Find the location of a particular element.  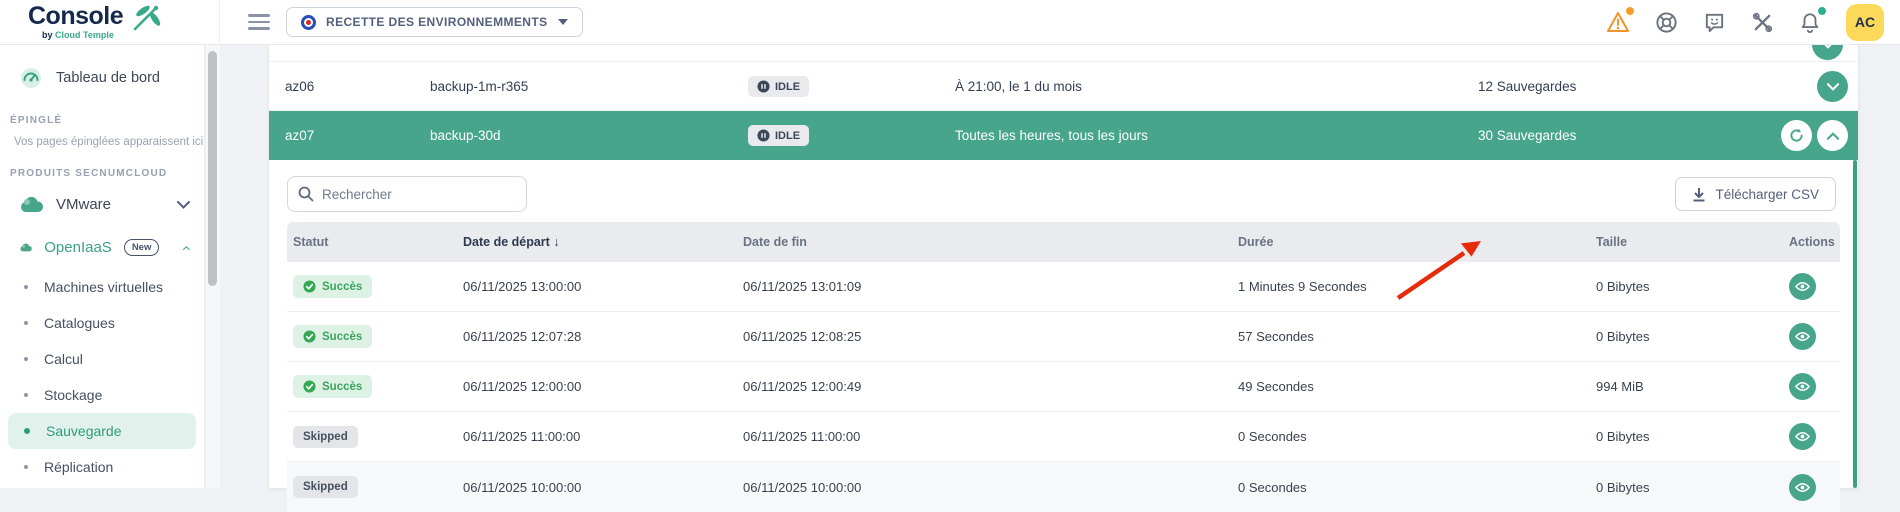

products-section-label: PRODUITS SECNUMCLOUD is located at coordinates (89, 173).